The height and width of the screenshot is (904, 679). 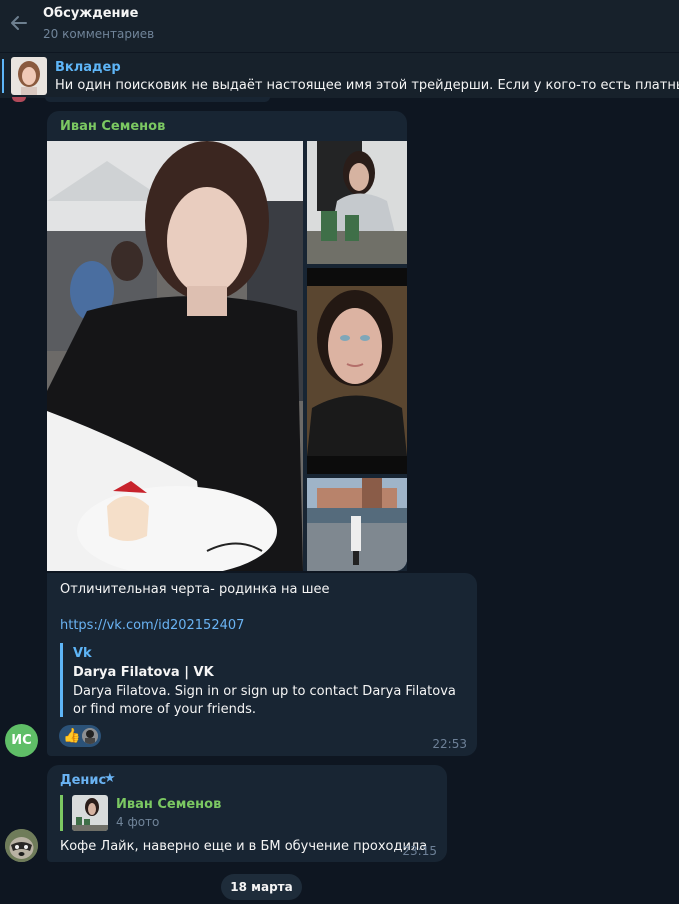 What do you see at coordinates (138, 822) in the screenshot?
I see `quote-subtitle: 4 фото` at bounding box center [138, 822].